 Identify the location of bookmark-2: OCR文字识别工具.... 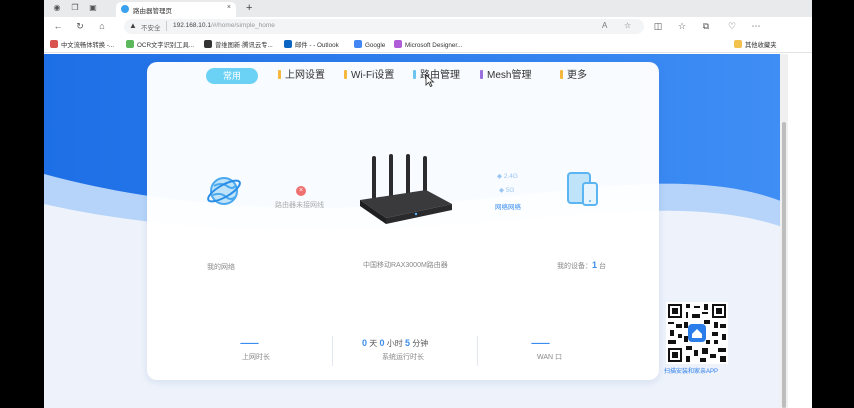
(160, 44).